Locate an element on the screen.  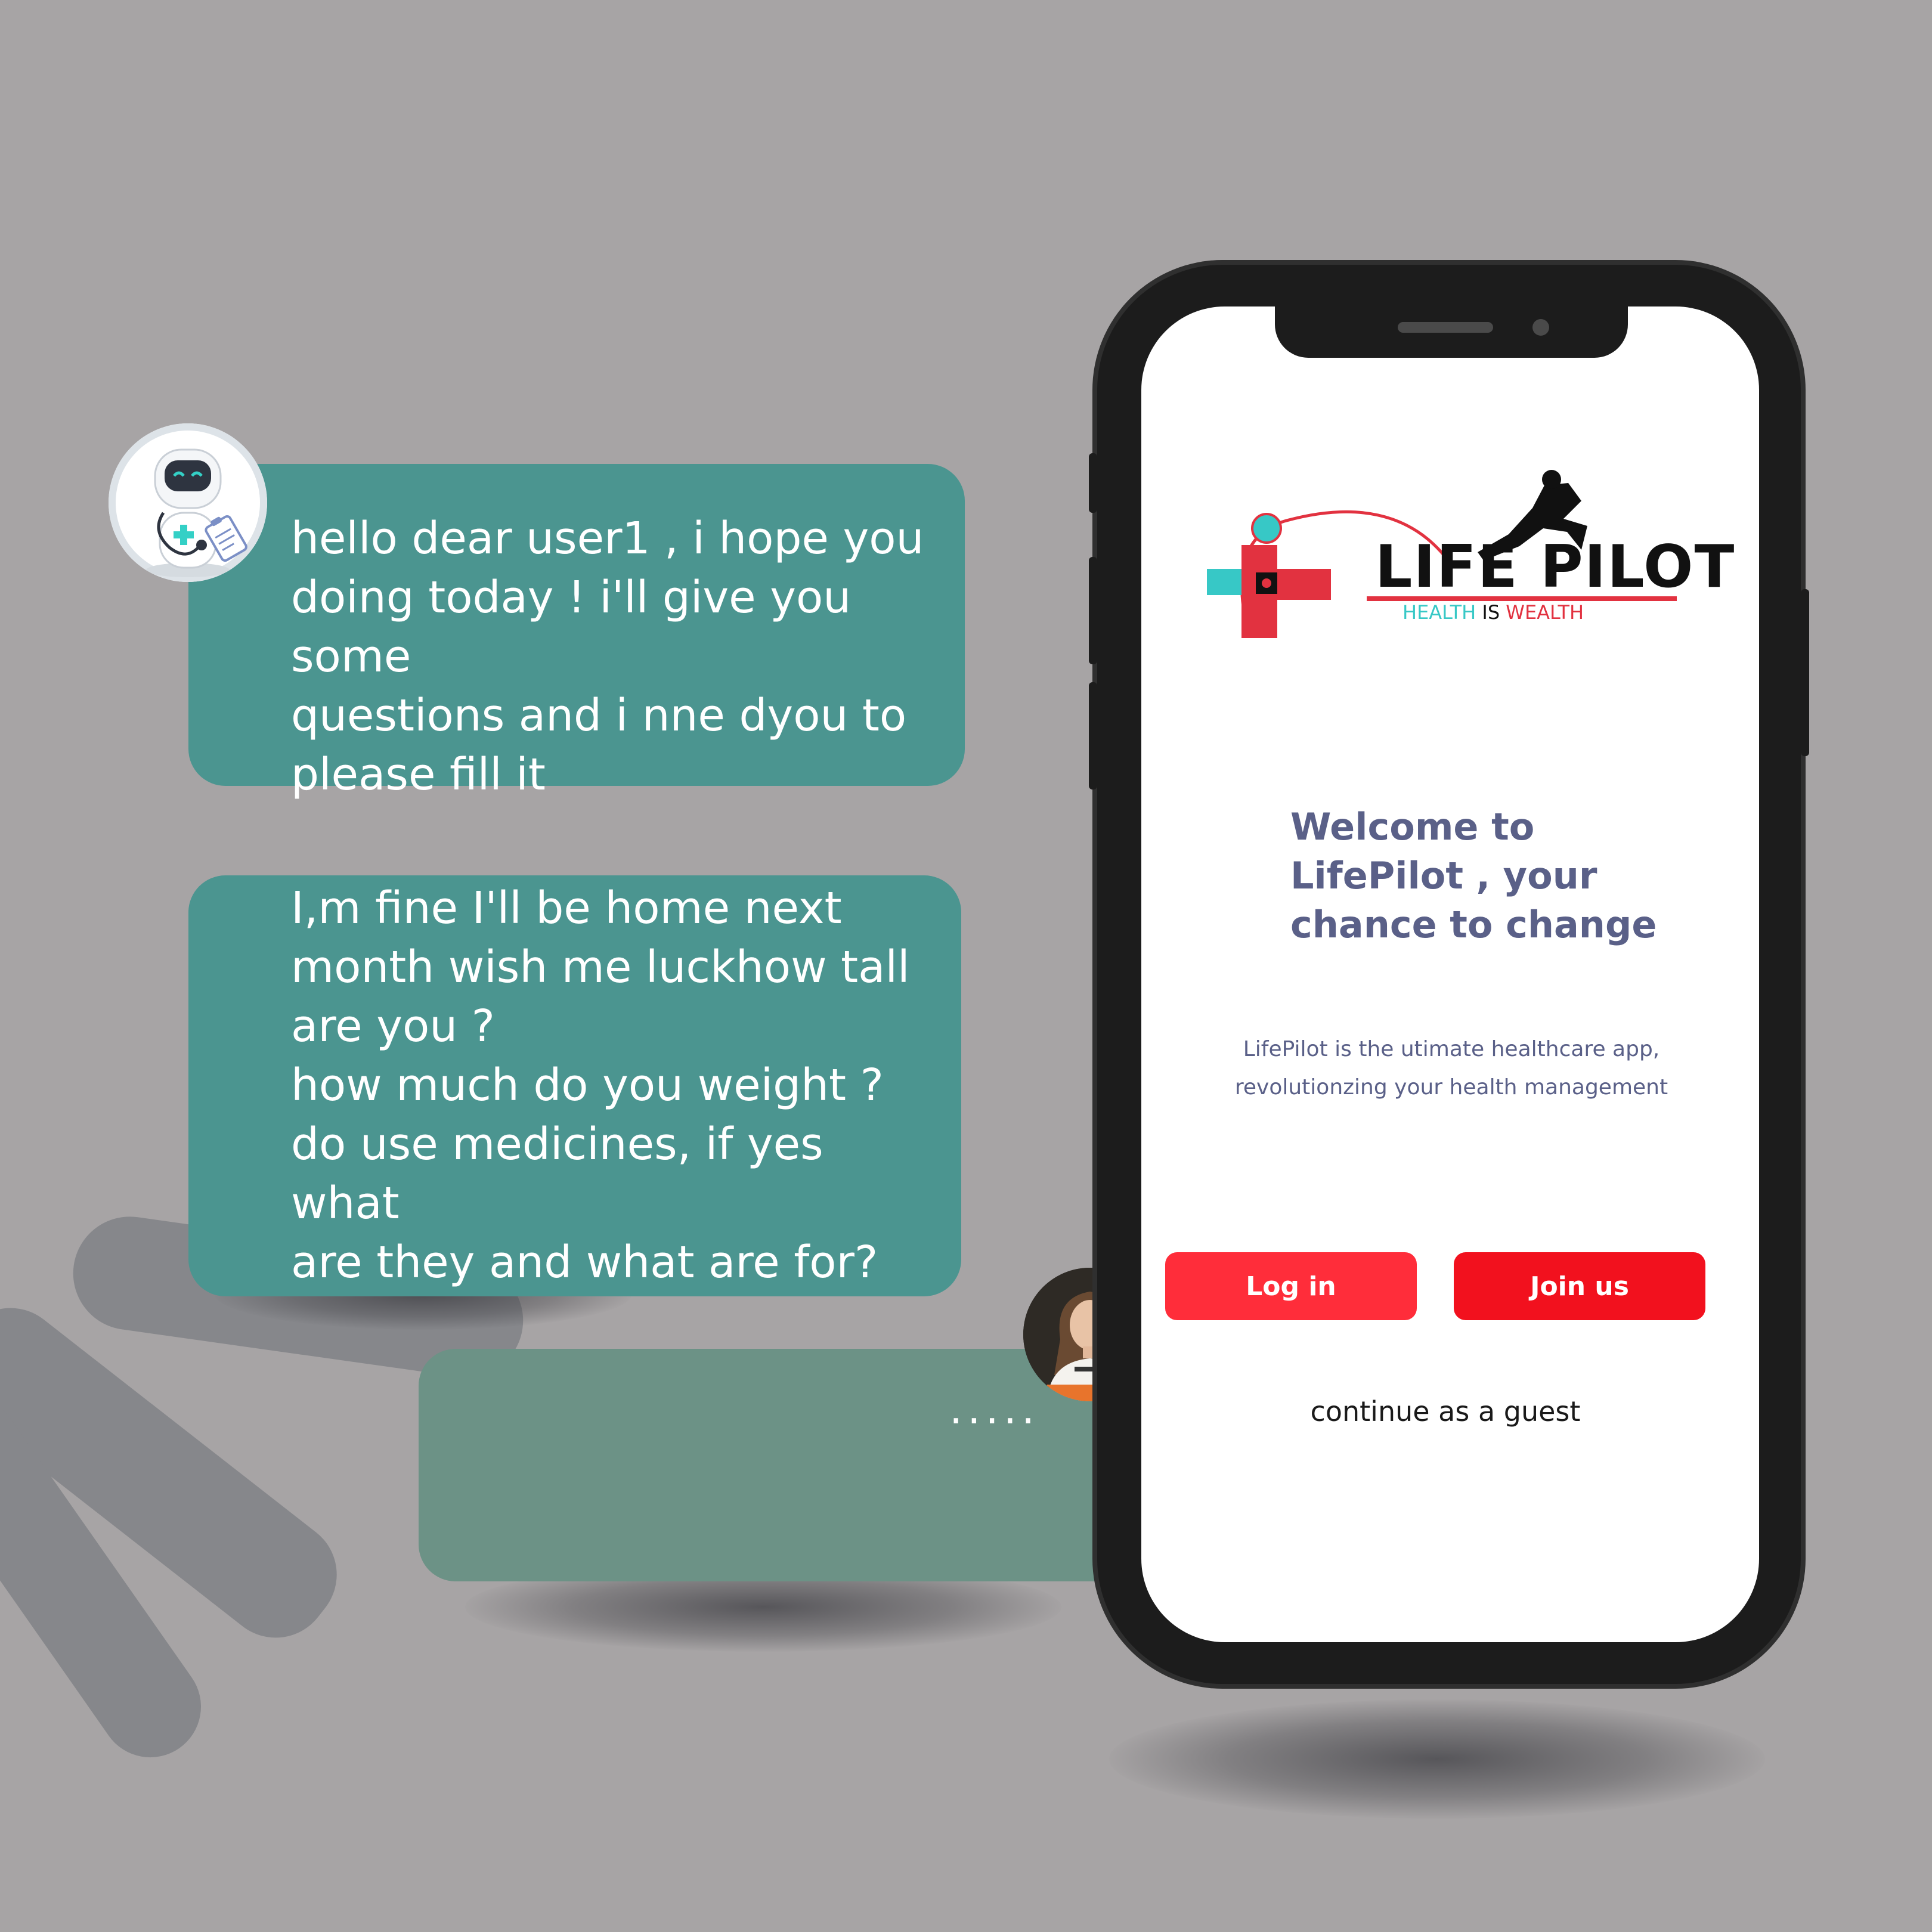
speaker-grille is located at coordinates (1446, 327).